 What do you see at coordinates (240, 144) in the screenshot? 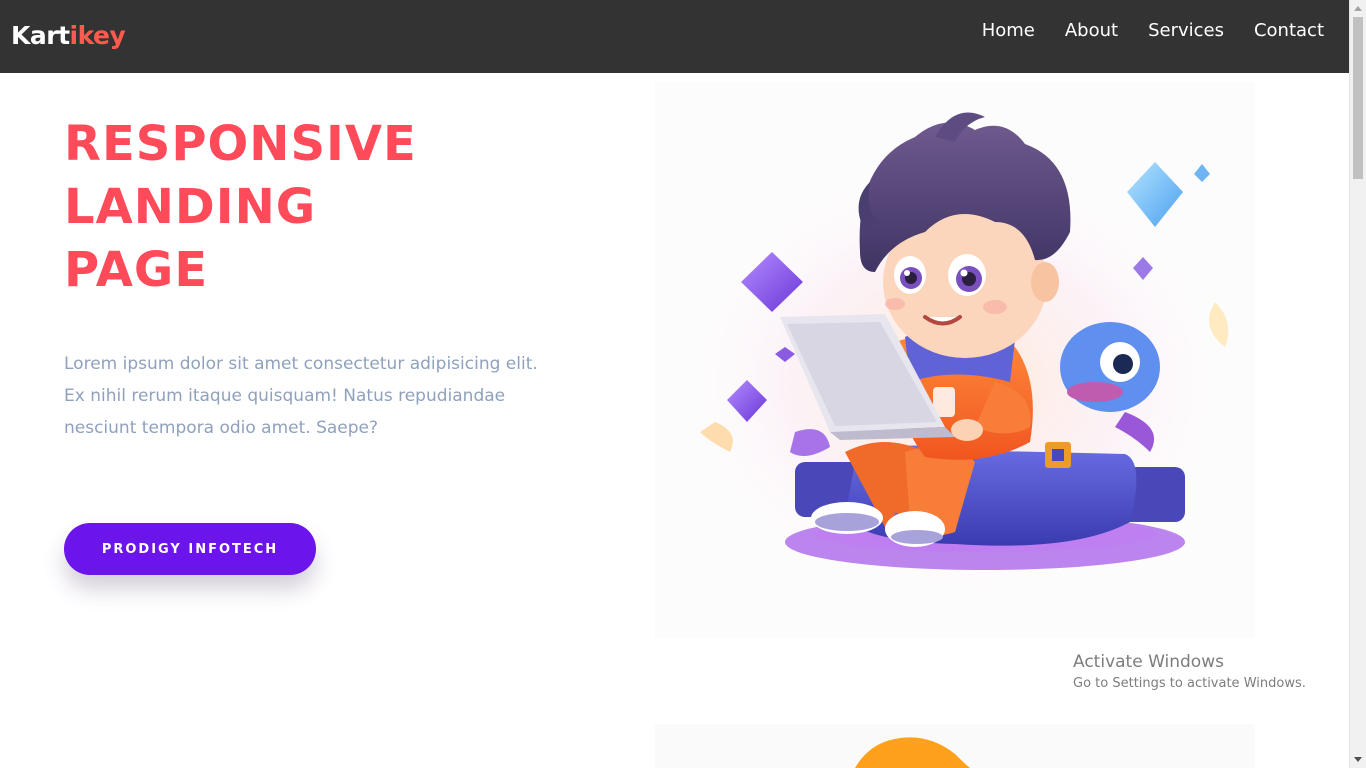
I see `hero-title-line-1: RESPONSIVE` at bounding box center [240, 144].